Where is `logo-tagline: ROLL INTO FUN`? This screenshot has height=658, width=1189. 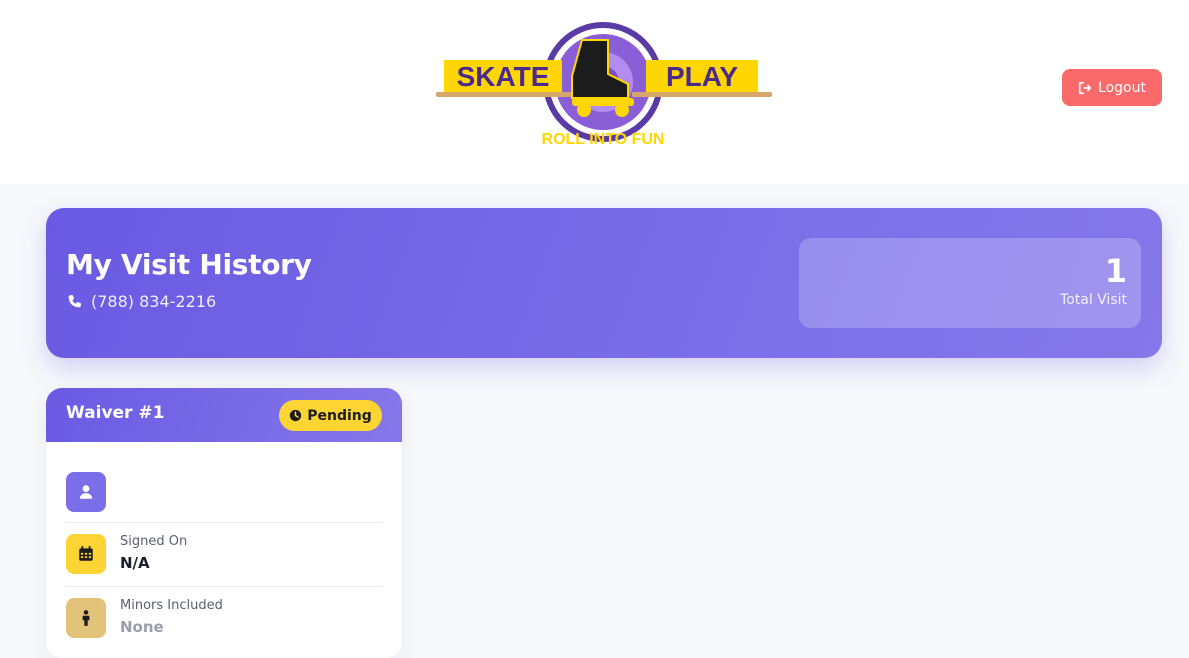 logo-tagline: ROLL INTO FUN is located at coordinates (603, 139).